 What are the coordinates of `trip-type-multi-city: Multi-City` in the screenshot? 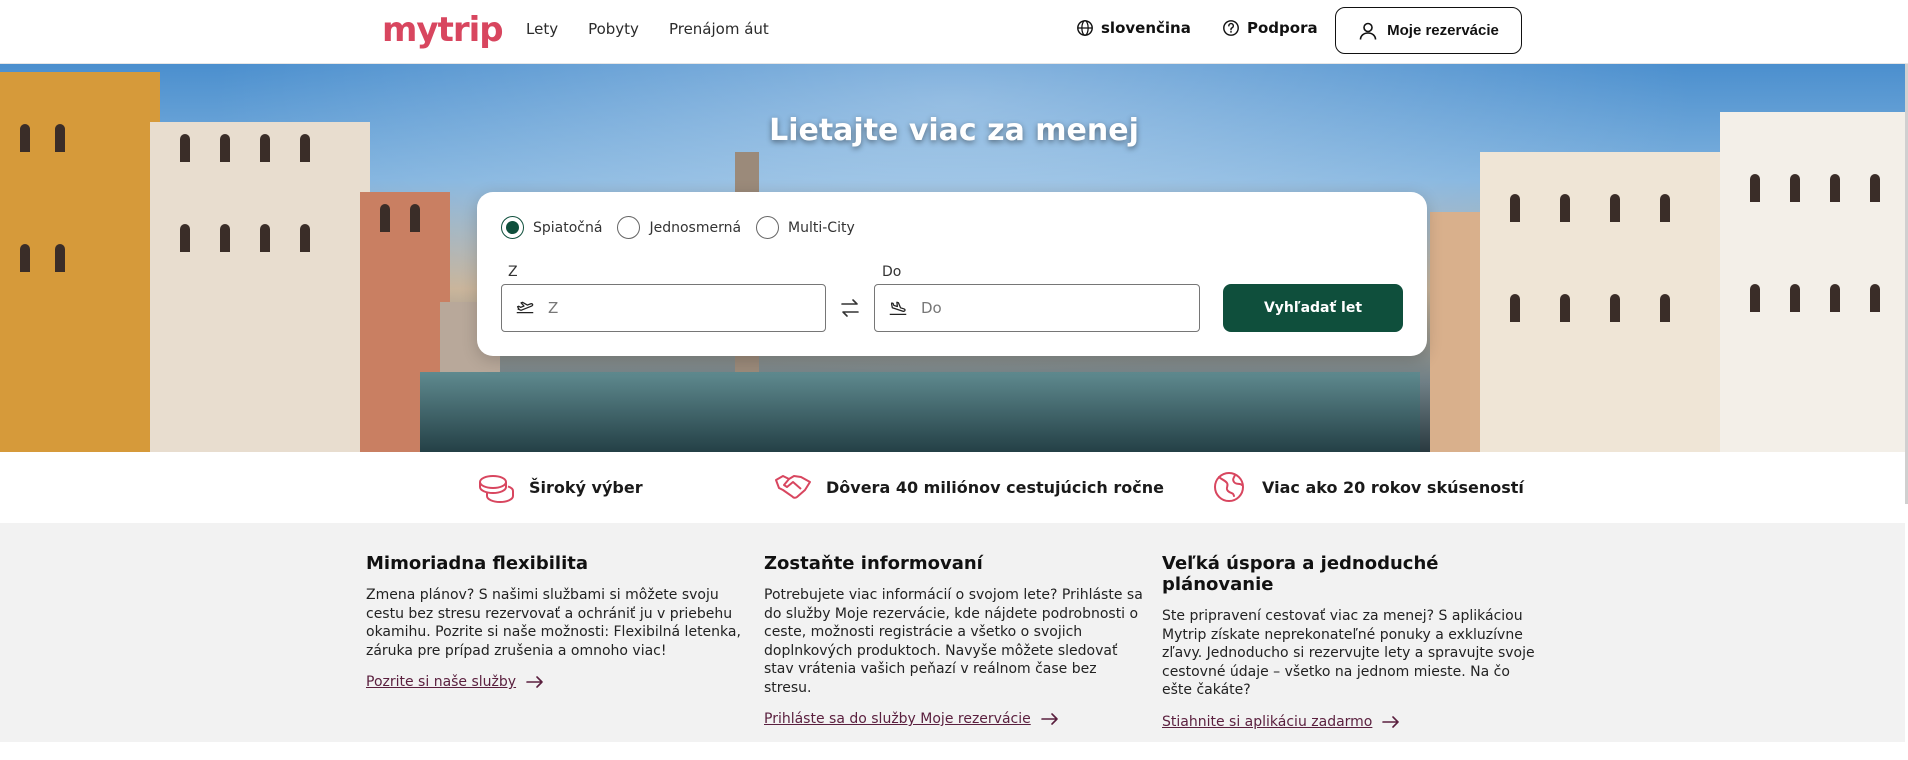 It's located at (805, 227).